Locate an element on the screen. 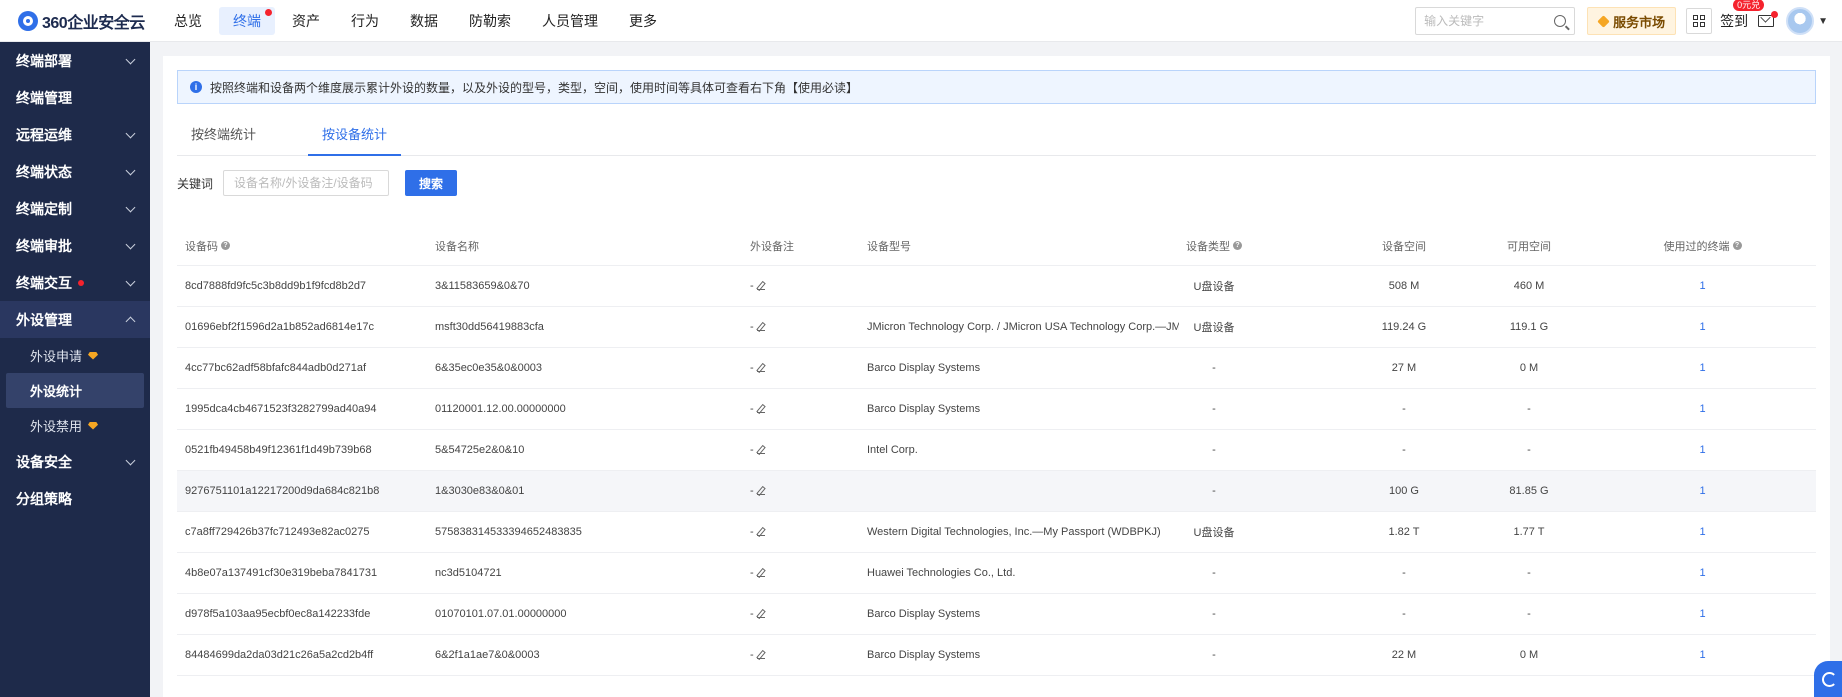  topnav-item: 总览 is located at coordinates (188, 21).